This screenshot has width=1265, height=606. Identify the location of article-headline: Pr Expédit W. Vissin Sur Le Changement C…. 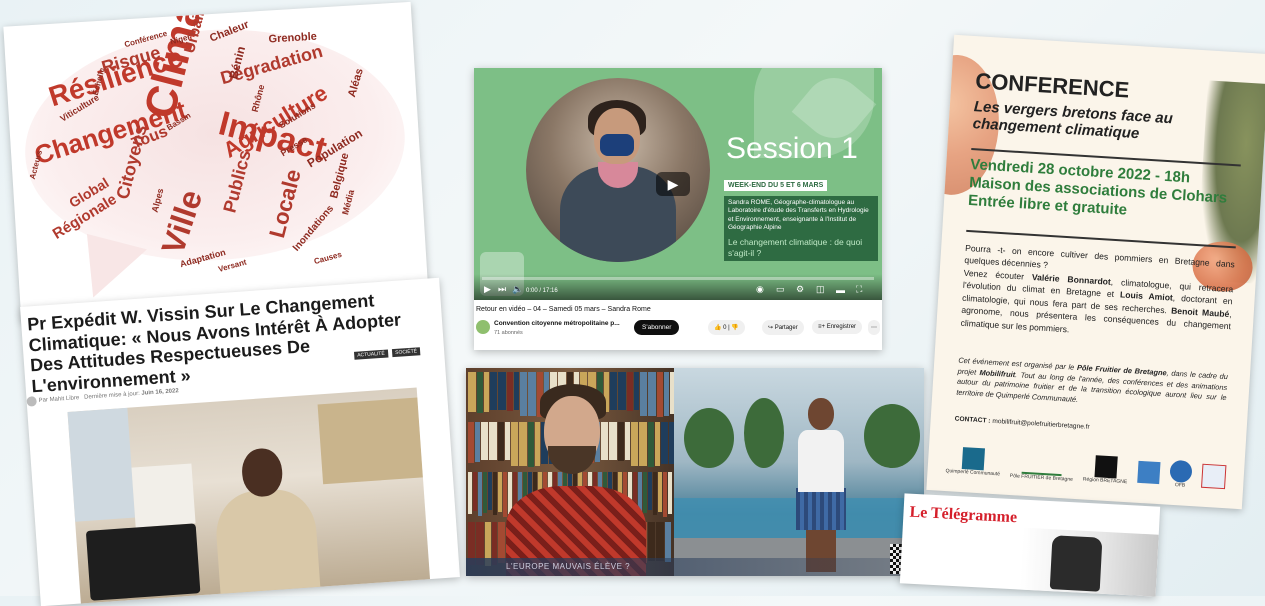
(229, 342).